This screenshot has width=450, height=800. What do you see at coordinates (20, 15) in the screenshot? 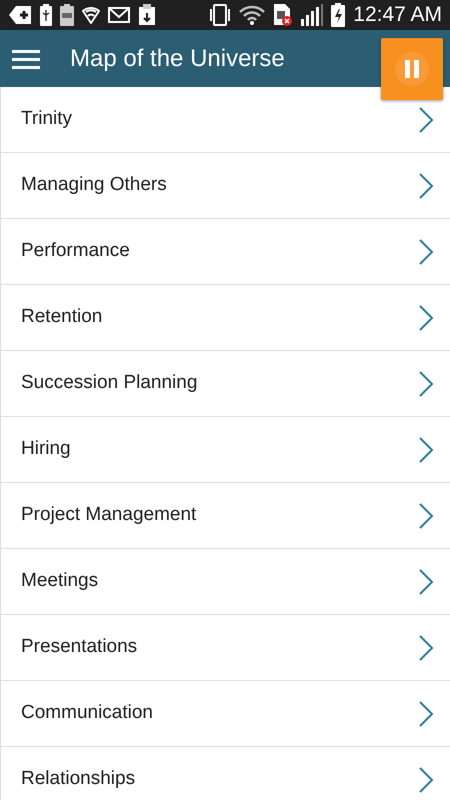
I see `plus-tag-icon` at bounding box center [20, 15].